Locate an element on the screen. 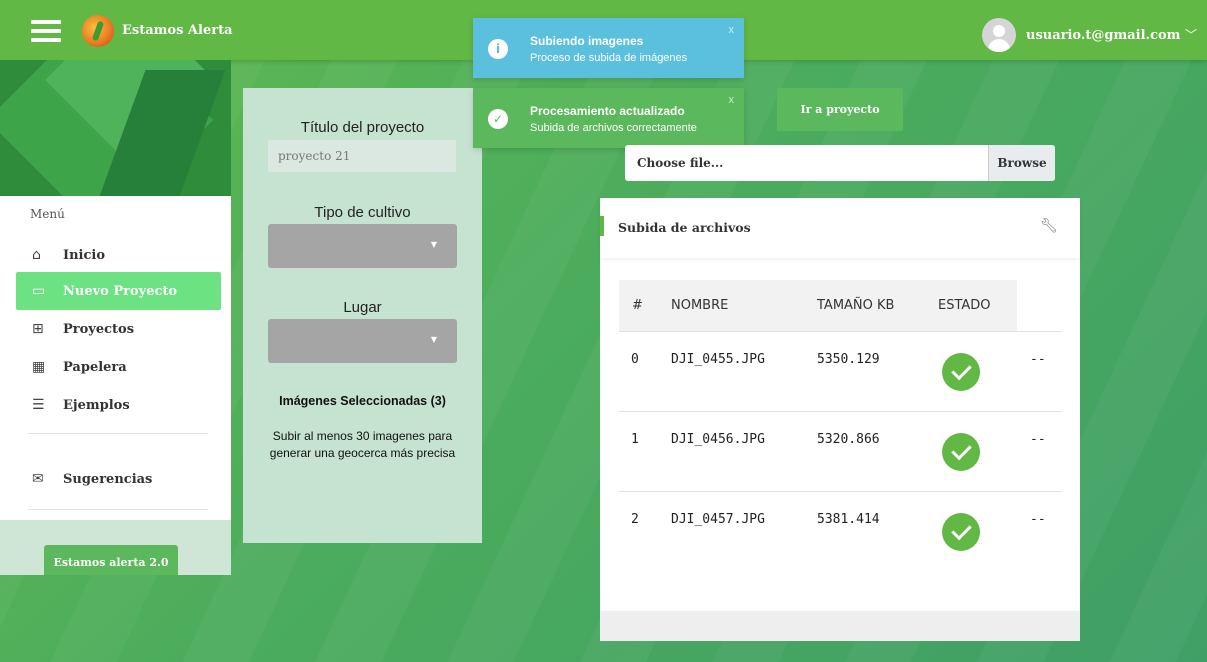  sidebar-item-ejemplos: ☰ Ejemplos is located at coordinates (118, 405).